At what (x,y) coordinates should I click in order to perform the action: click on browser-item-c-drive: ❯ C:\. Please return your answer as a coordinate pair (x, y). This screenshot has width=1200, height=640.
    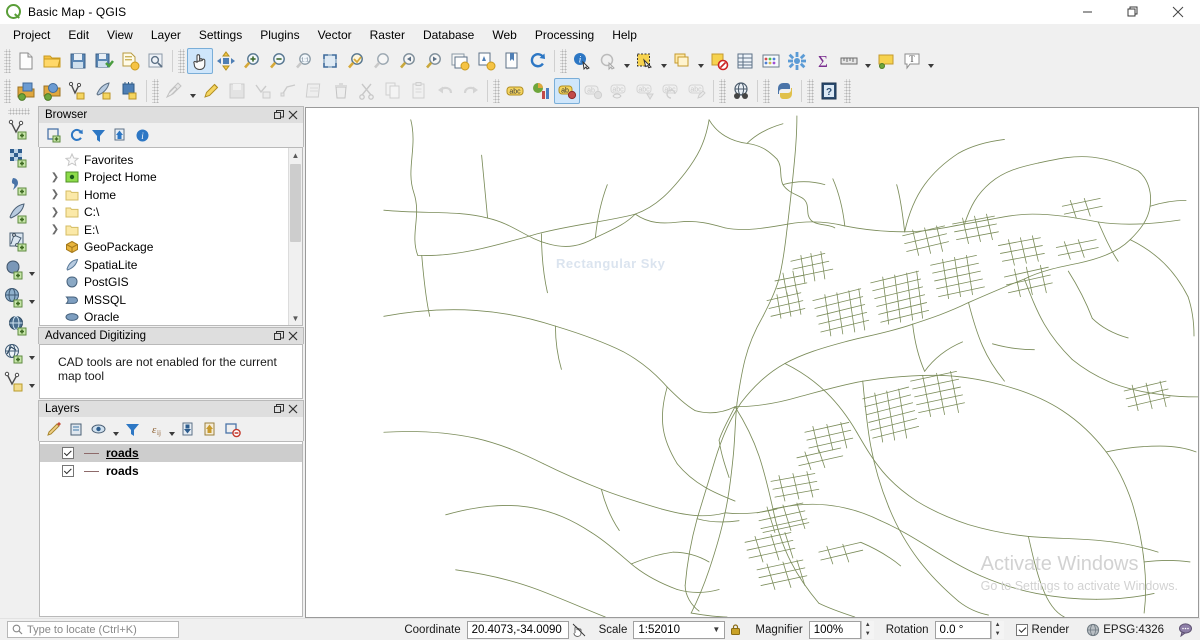
    Looking at the image, I should click on (171, 213).